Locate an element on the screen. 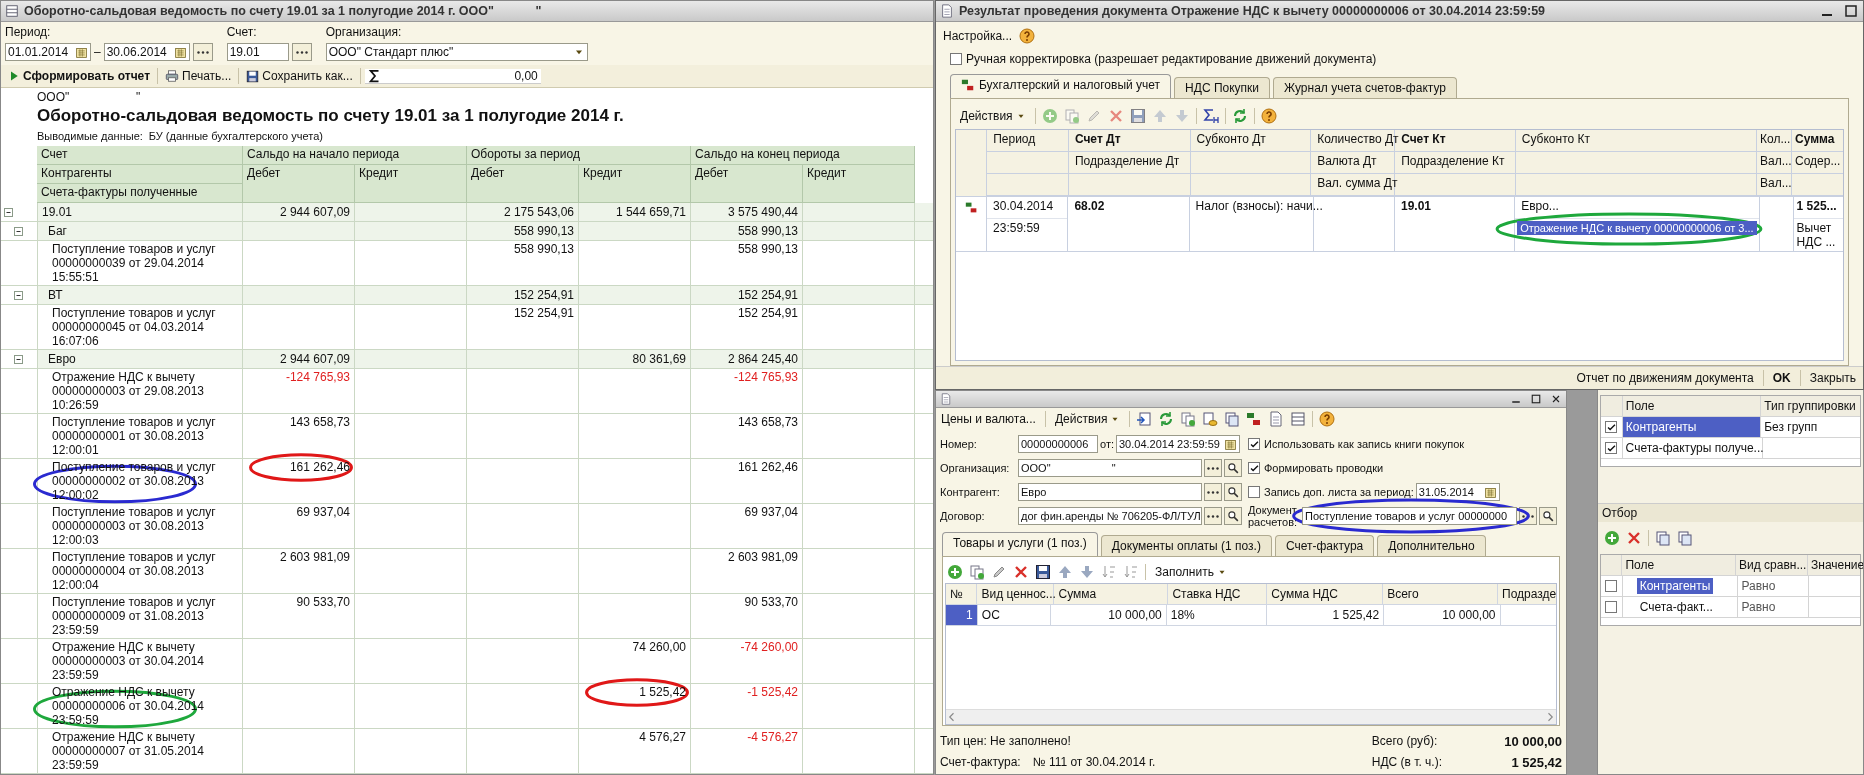  tab: Дополнительно is located at coordinates (1431, 545).